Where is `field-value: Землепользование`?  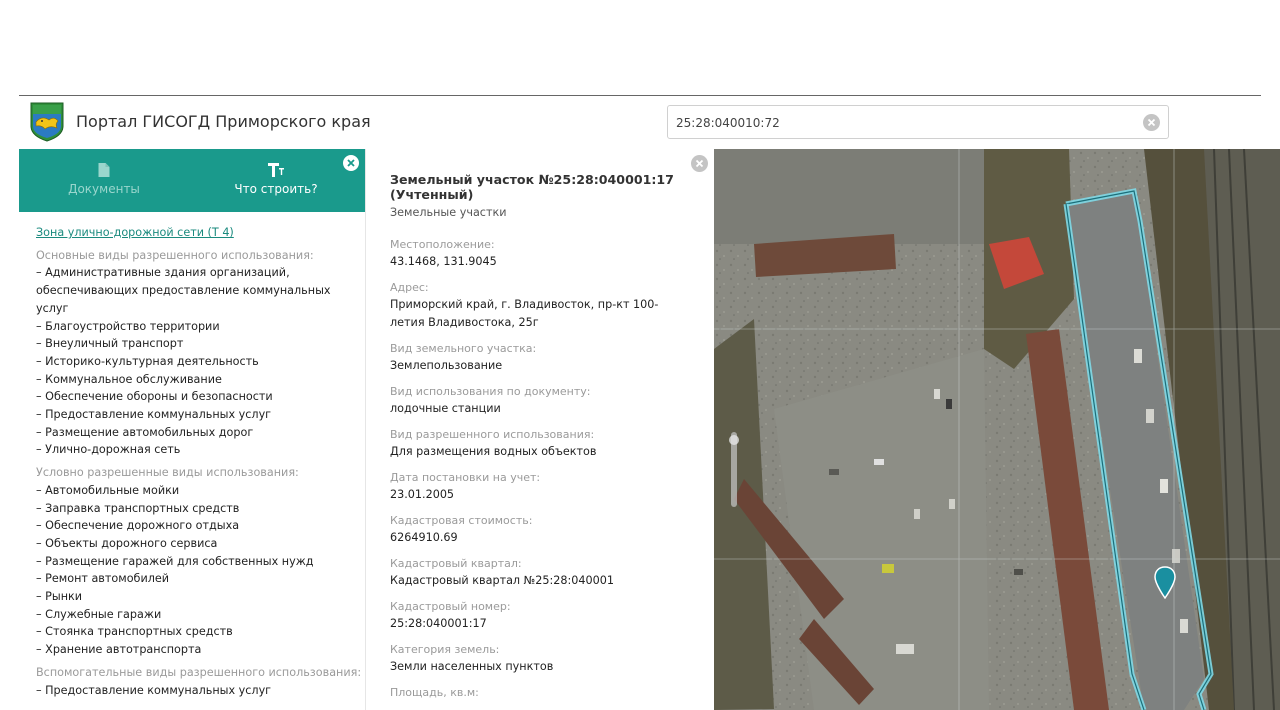
field-value: Землепользование is located at coordinates (446, 365).